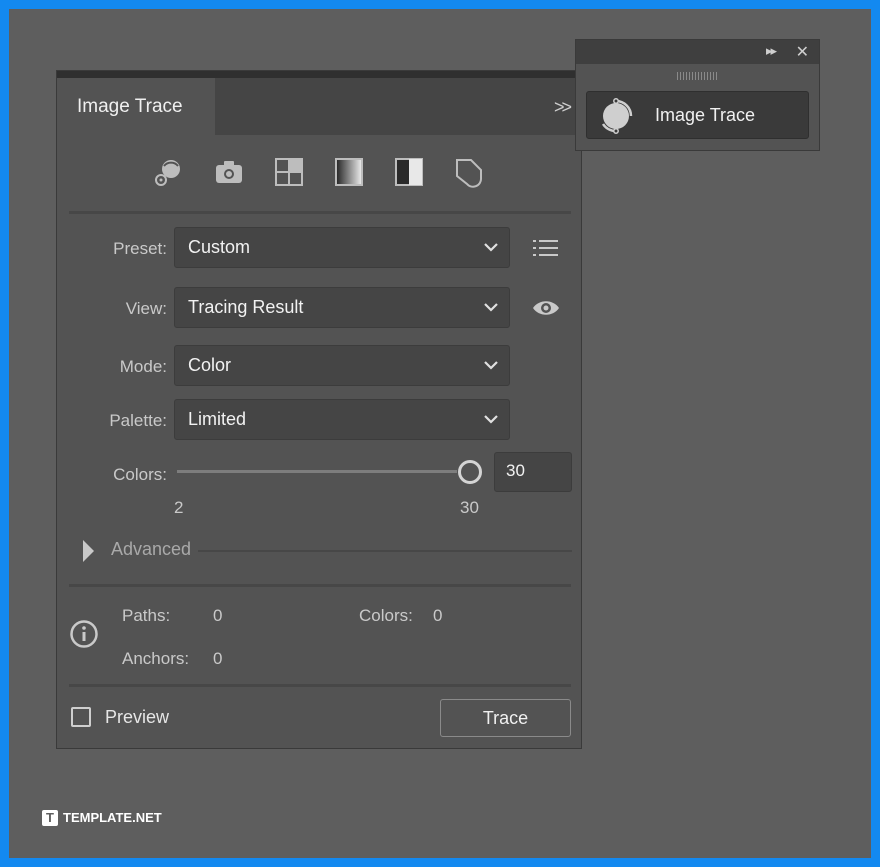 The image size is (880, 867). Describe the element at coordinates (88, 551) in the screenshot. I see `disclosure-triangle-icon` at that location.